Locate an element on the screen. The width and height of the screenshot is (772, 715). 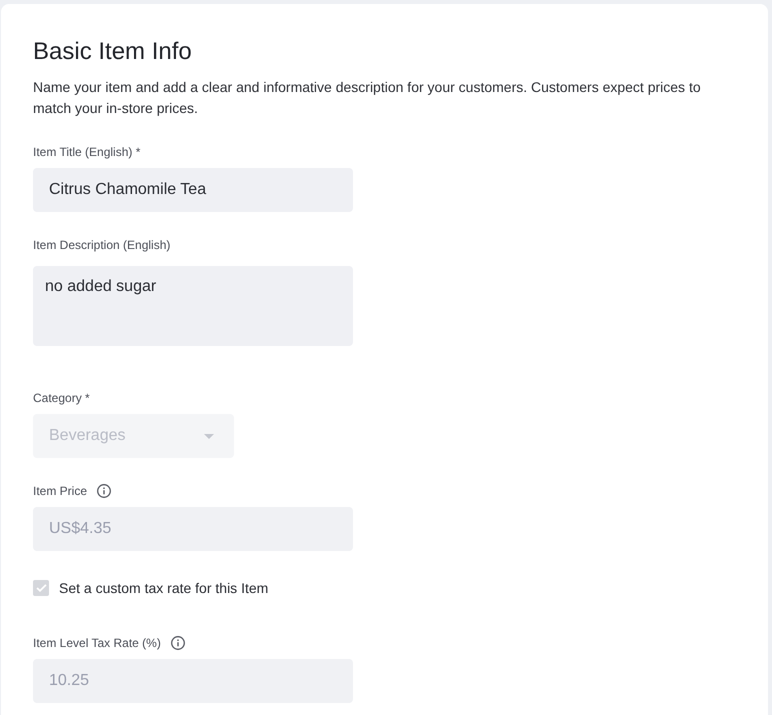
input-field: Citrus Chamomile Tea is located at coordinates (193, 190).